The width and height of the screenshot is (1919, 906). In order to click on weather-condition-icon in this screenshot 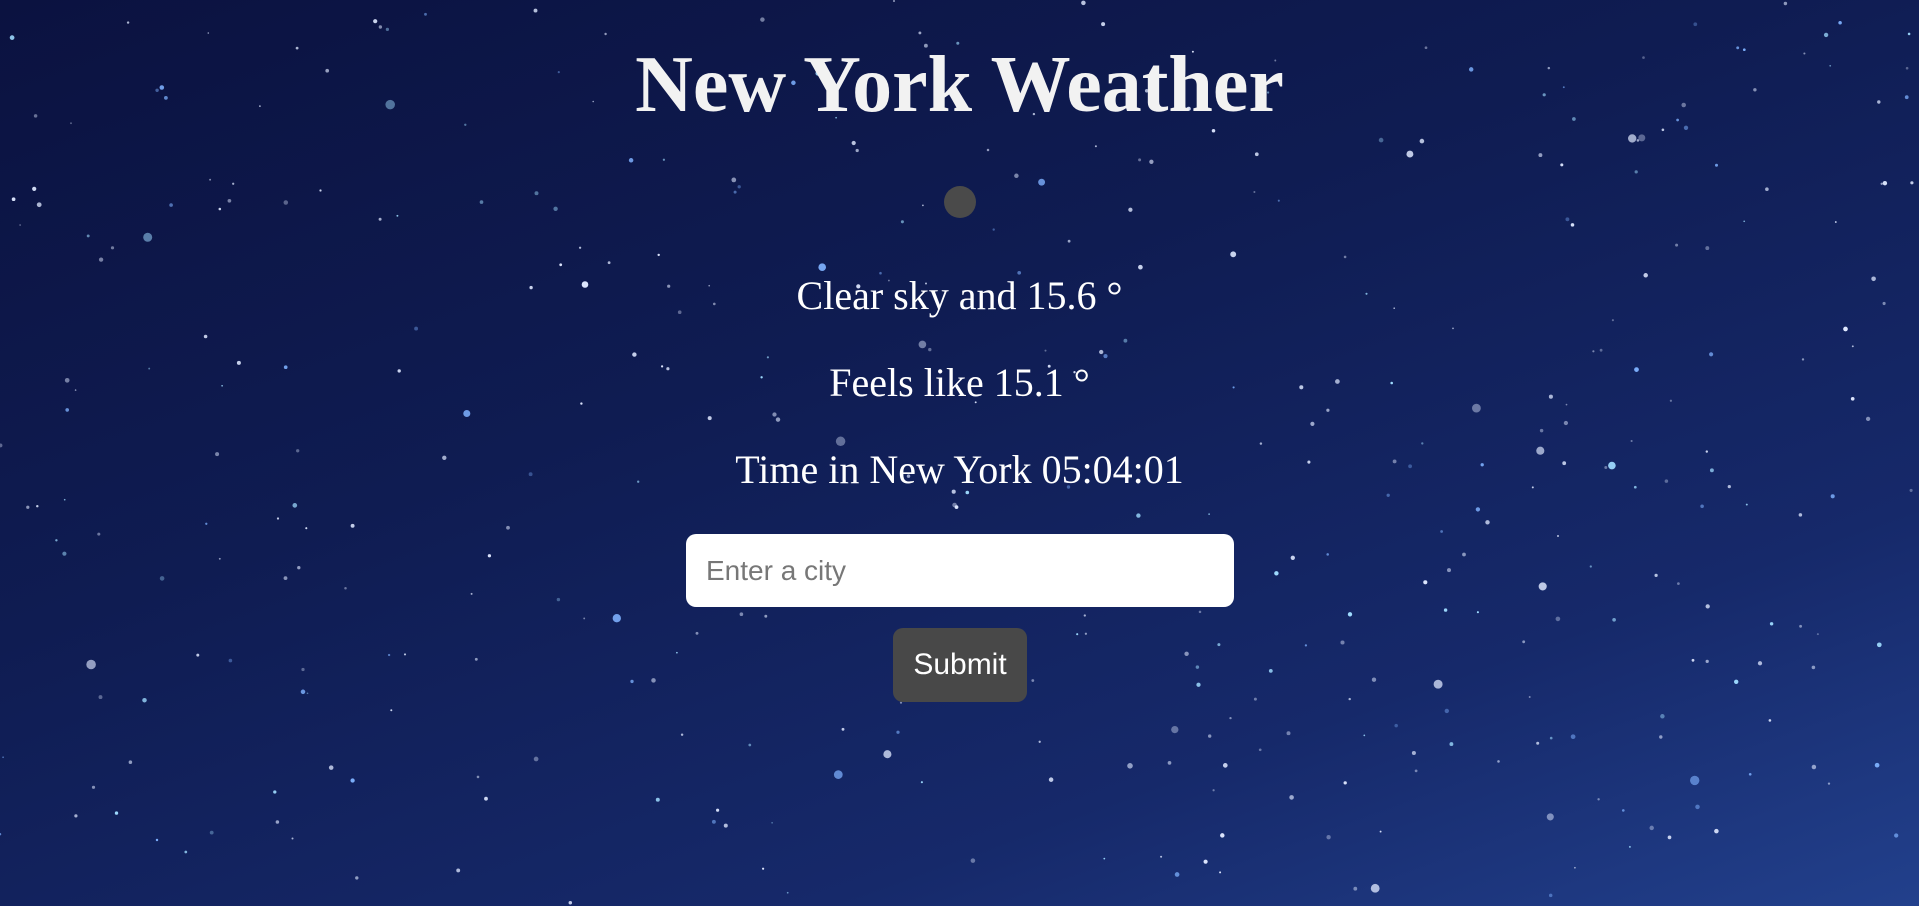, I will do `click(960, 202)`.